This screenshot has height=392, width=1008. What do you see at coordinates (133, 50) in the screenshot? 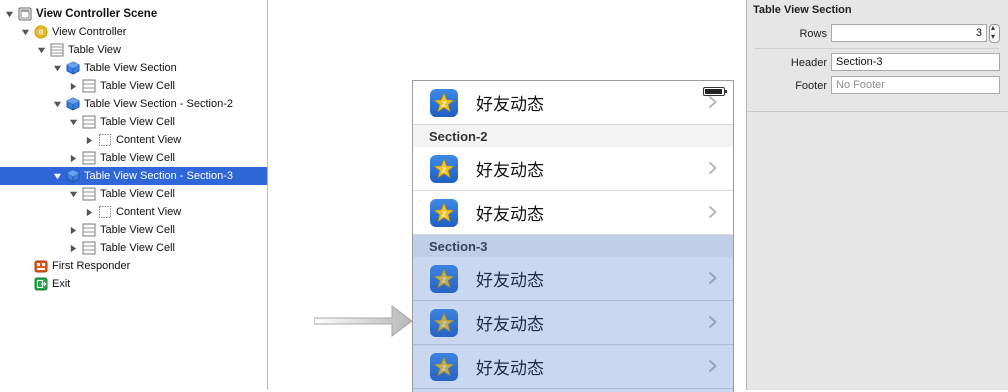
I see `outline-item: Table View` at bounding box center [133, 50].